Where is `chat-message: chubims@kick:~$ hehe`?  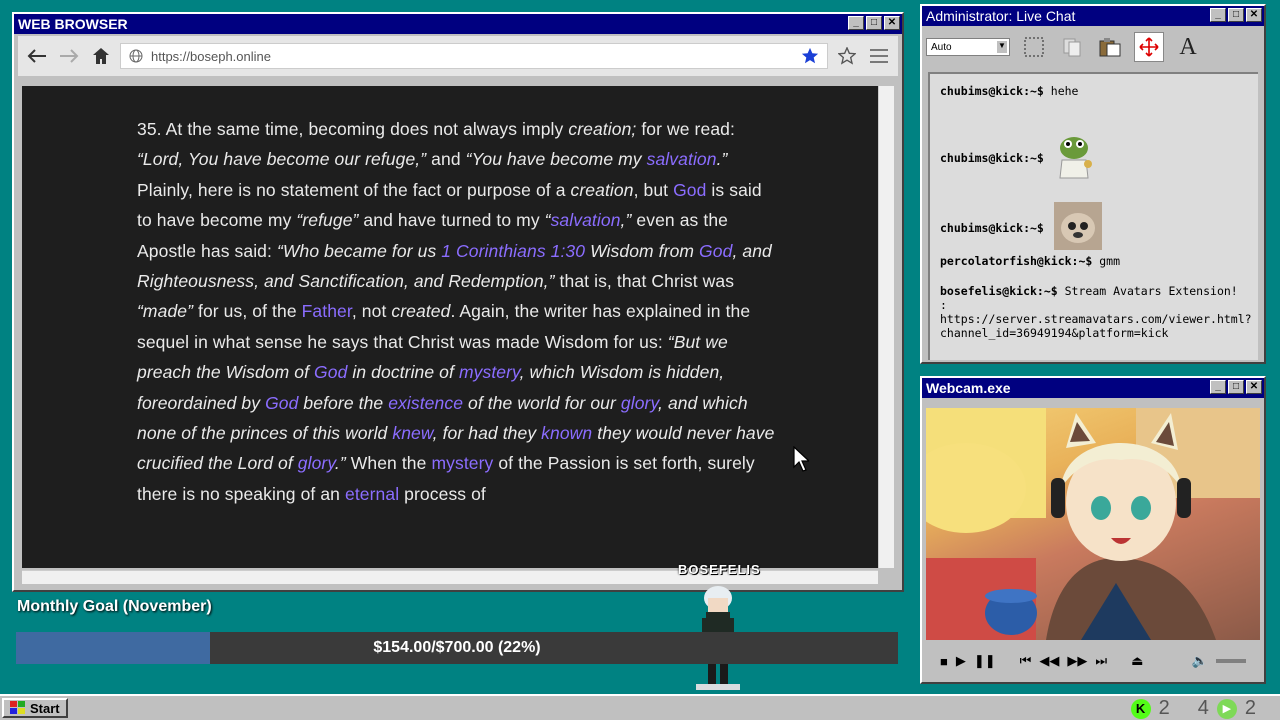
chat-message: chubims@kick:~$ hehe is located at coordinates (1095, 91).